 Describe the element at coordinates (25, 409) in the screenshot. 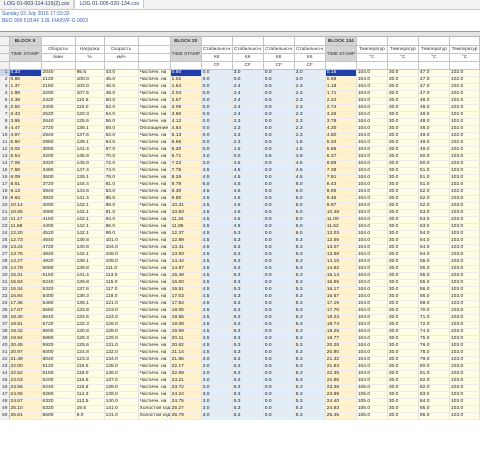

I see `table-cell: 25.10` at that location.